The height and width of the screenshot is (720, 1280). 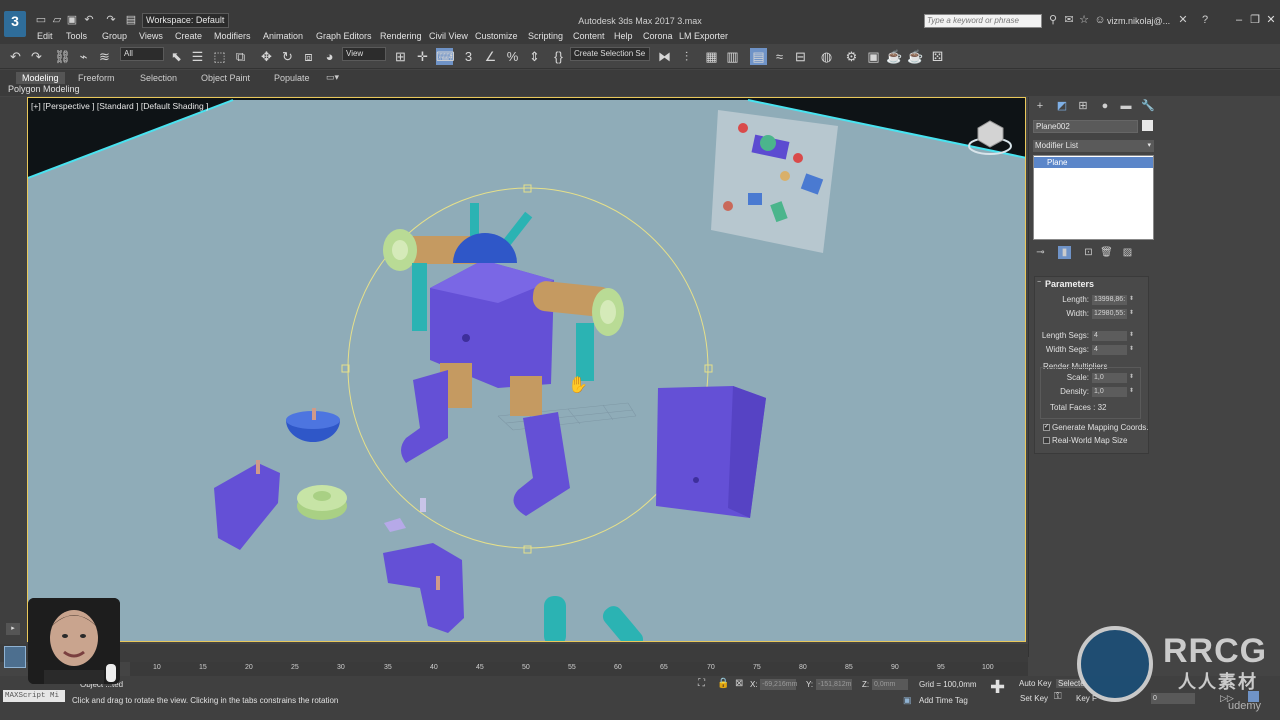 What do you see at coordinates (45, 36) in the screenshot?
I see `menu-edit: Edit` at bounding box center [45, 36].